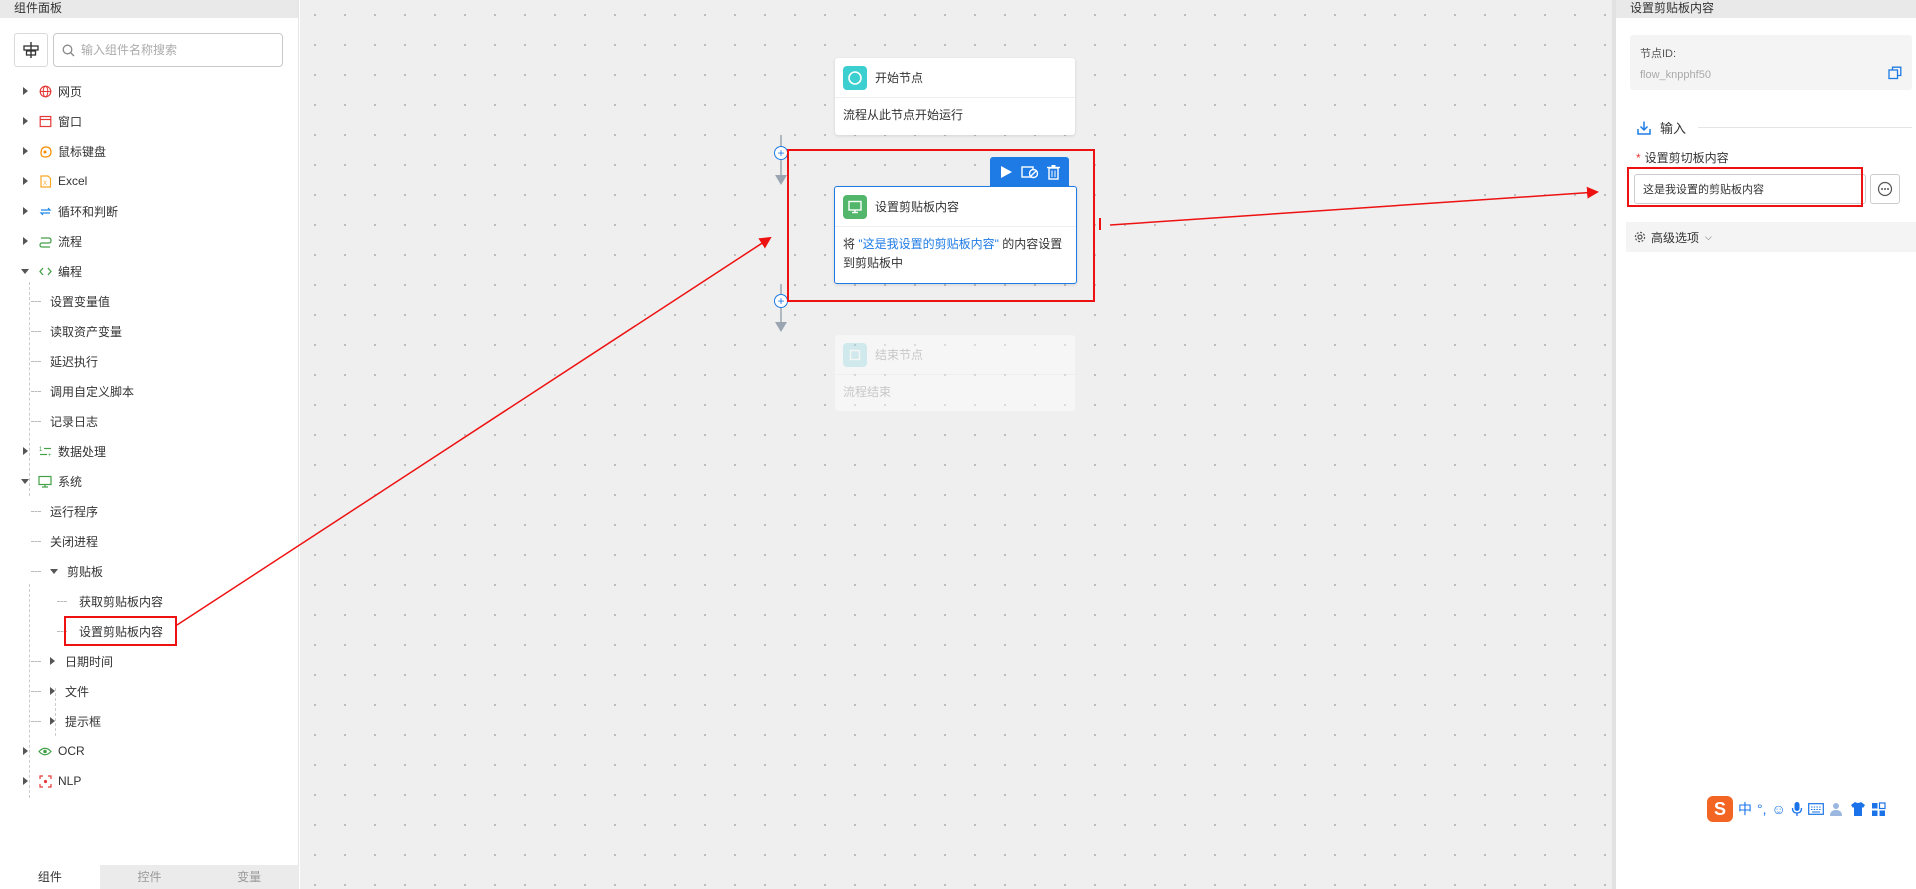 Image resolution: width=1916 pixels, height=889 pixels. What do you see at coordinates (73, 181) in the screenshot?
I see `tree-item-label: Excel` at bounding box center [73, 181].